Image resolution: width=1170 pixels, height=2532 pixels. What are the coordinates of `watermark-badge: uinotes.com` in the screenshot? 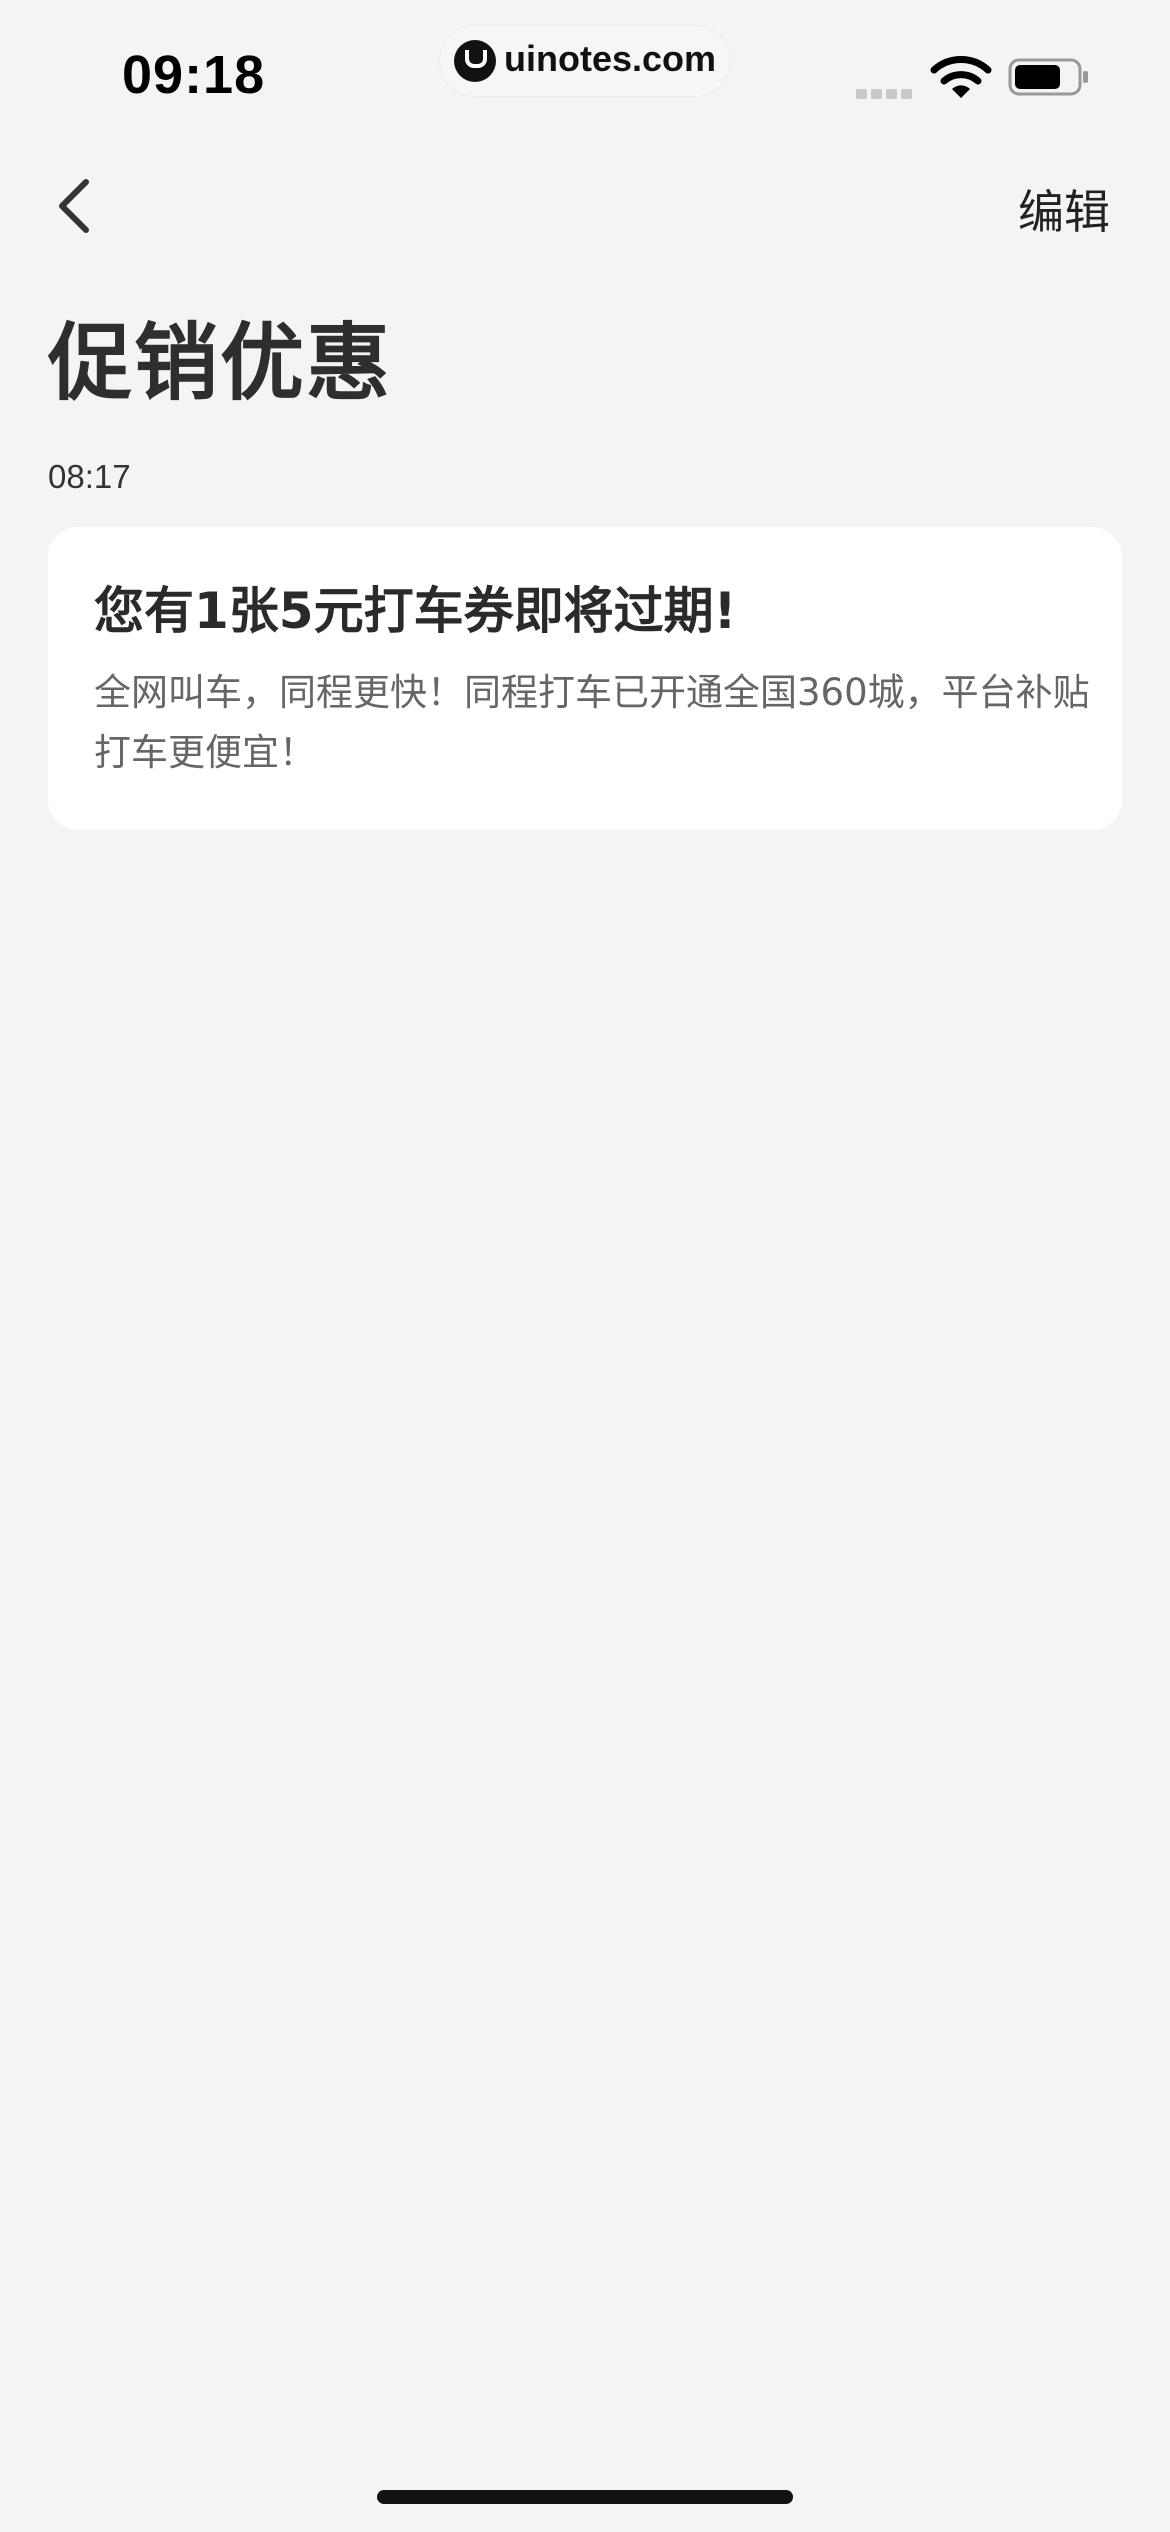 It's located at (585, 61).